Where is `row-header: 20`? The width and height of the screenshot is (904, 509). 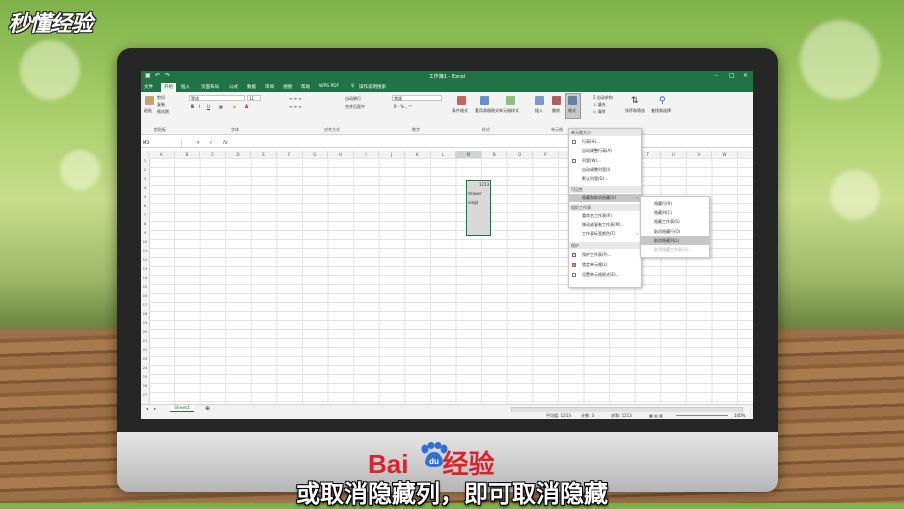
row-header: 20 is located at coordinates (145, 332).